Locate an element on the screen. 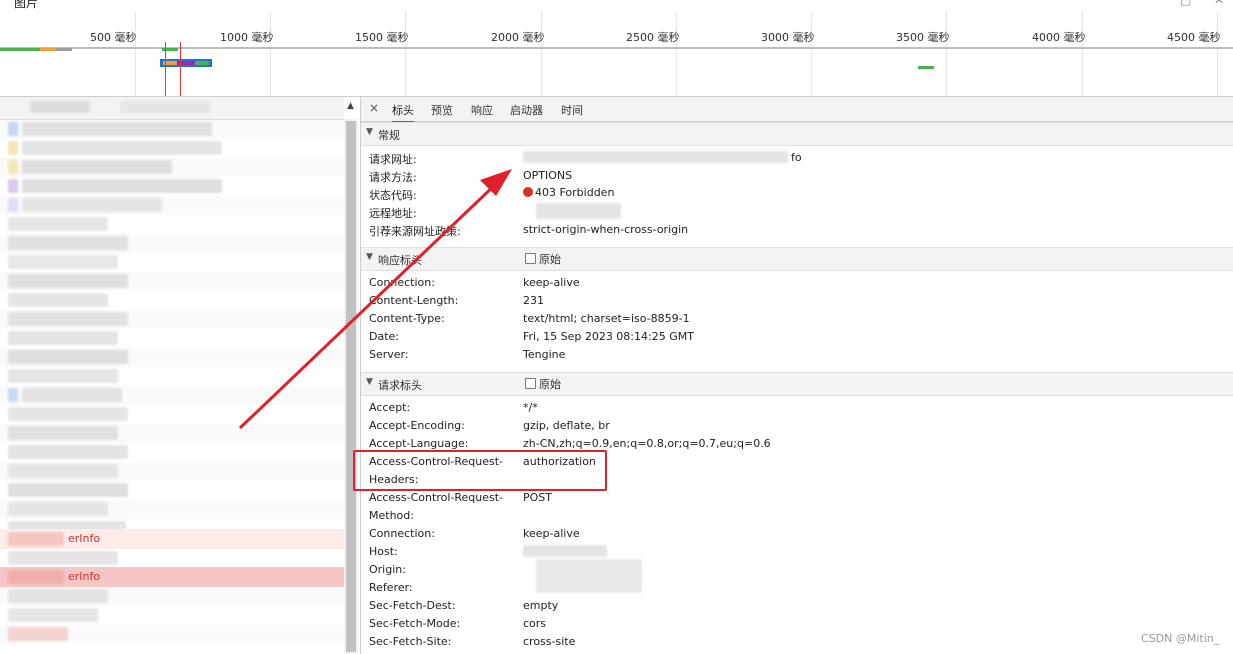  maximize-icon: □ is located at coordinates (1185, 3).